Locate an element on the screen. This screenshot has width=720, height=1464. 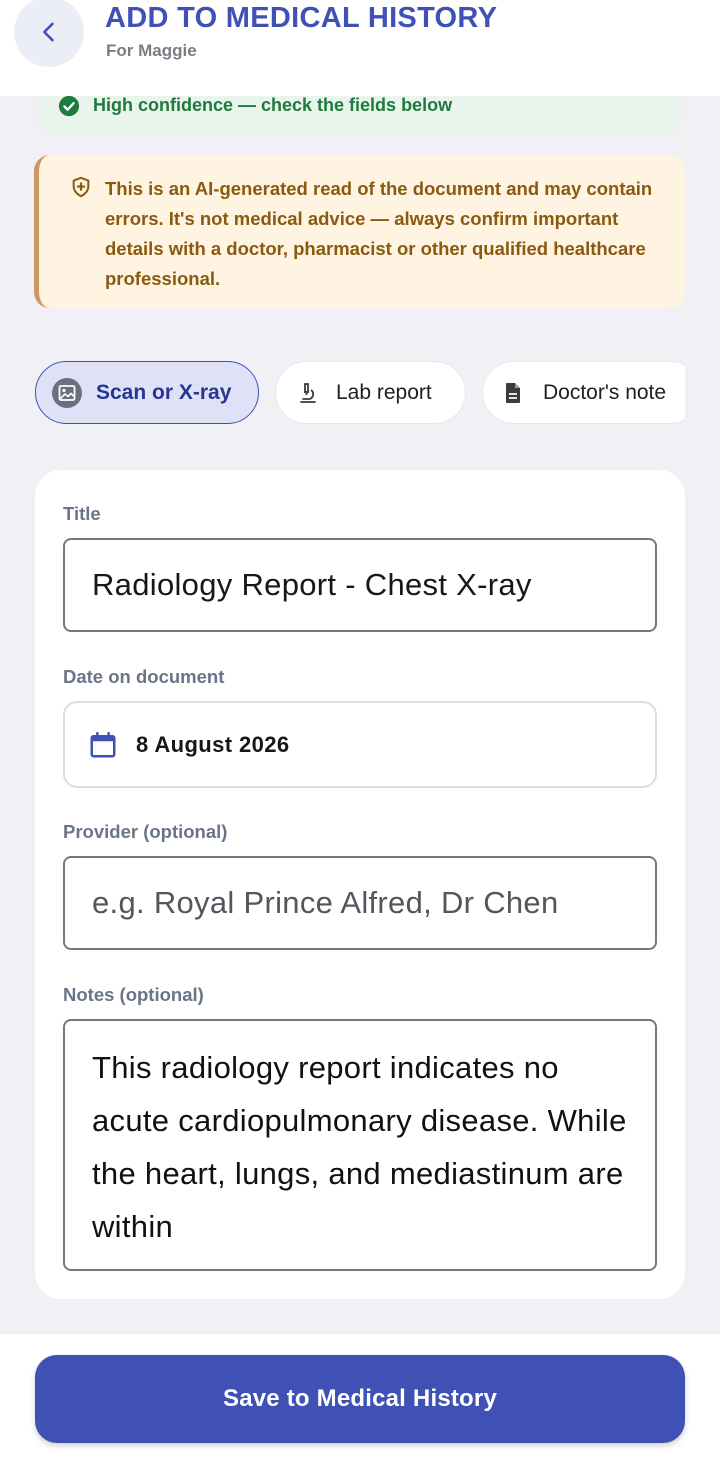
chip-label: Doctor's note is located at coordinates (605, 392).